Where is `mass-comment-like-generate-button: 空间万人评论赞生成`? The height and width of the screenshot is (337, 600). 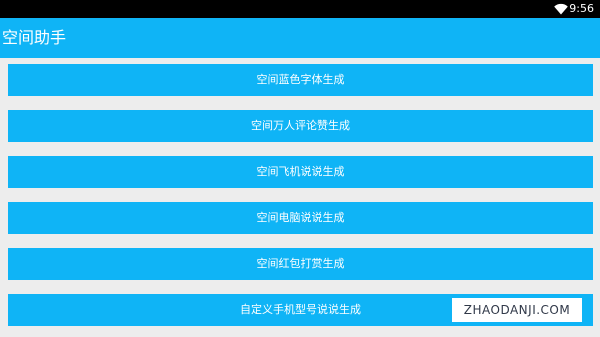 mass-comment-like-generate-button: 空间万人评论赞生成 is located at coordinates (300, 126).